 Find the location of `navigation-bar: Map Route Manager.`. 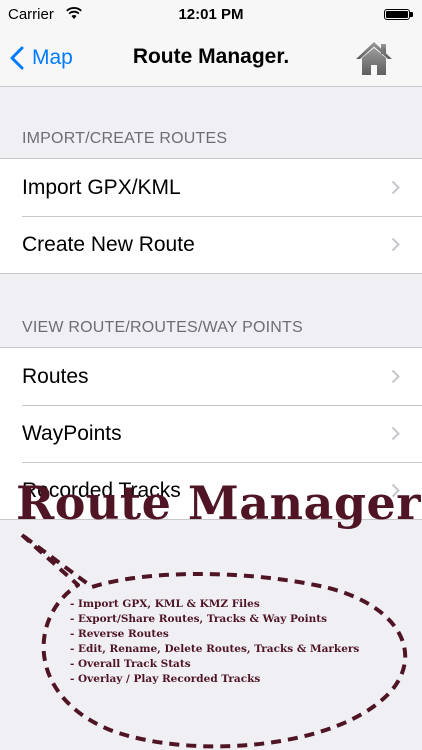

navigation-bar: Map Route Manager. is located at coordinates (211, 58).